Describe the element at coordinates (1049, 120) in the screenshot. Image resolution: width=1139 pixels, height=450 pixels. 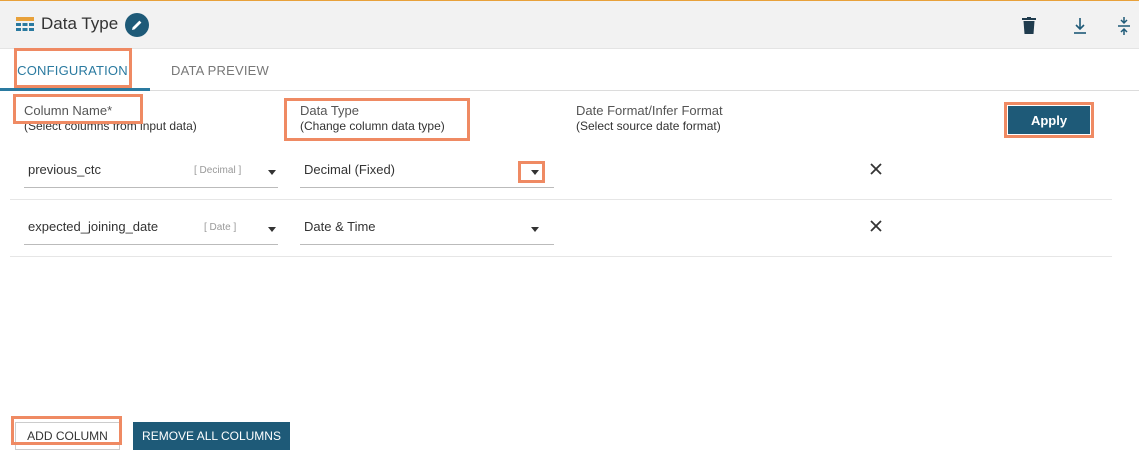
I see `apply-button: Apply` at that location.